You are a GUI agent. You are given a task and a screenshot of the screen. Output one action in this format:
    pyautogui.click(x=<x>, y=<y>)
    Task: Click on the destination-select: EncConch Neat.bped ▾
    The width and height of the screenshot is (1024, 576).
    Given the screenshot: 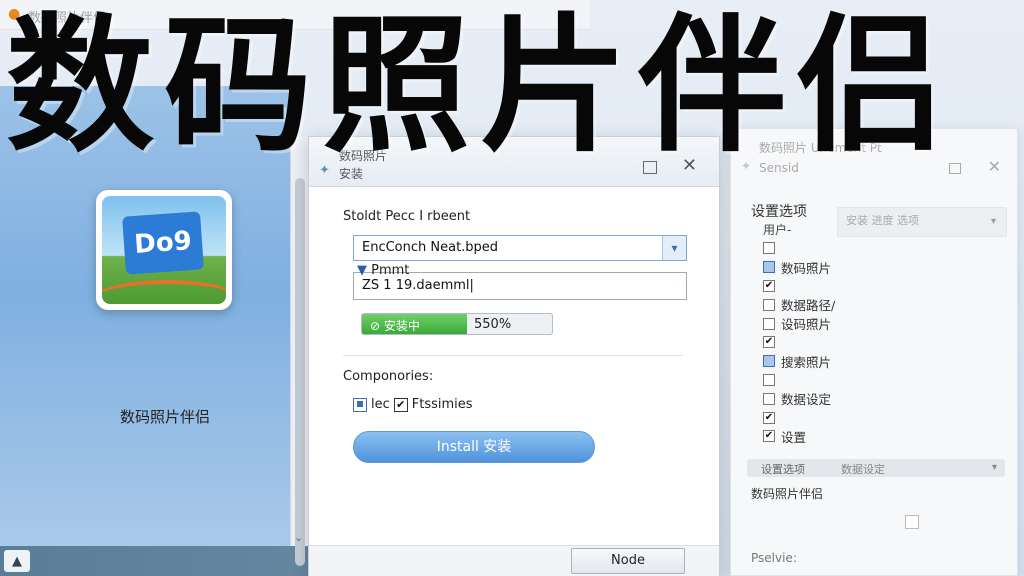 What is the action you would take?
    pyautogui.click(x=520, y=248)
    